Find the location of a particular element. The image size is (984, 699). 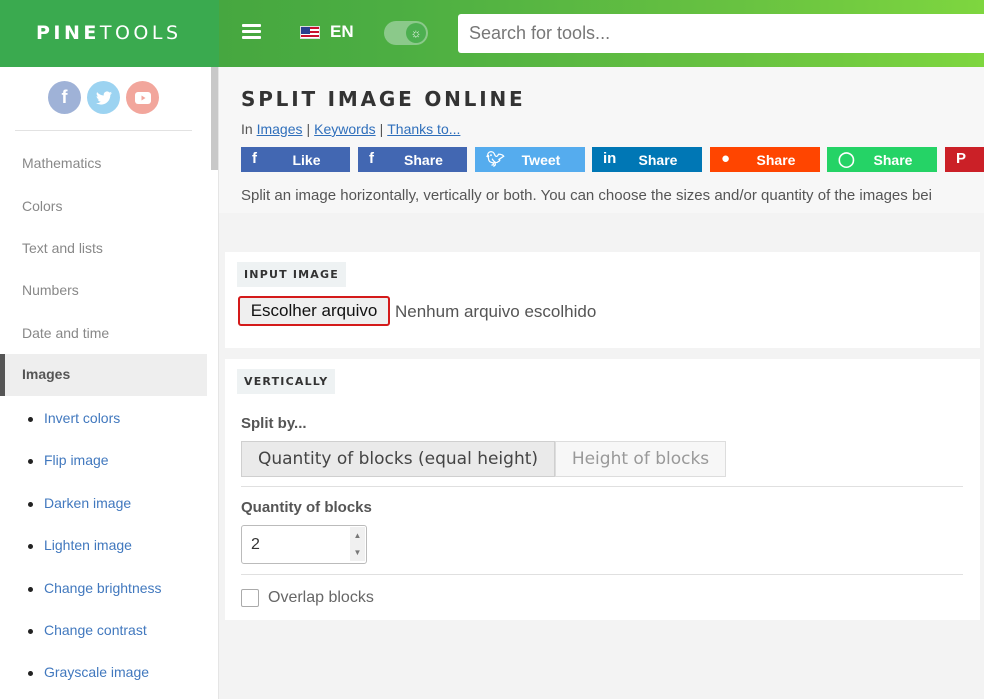

sidebar-subitem-lighten-image: Lighten image is located at coordinates (80, 545).